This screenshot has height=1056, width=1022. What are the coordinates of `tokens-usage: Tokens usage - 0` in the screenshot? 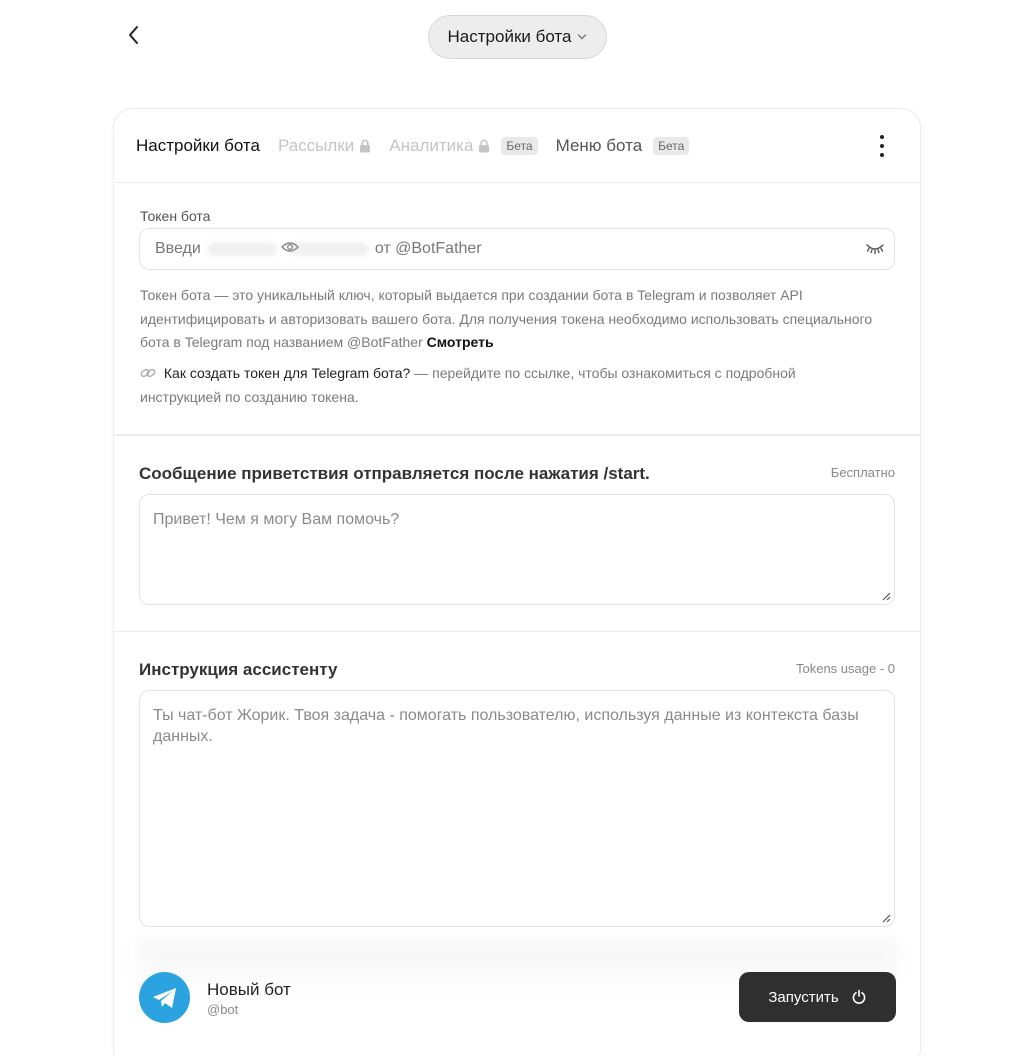 It's located at (845, 668).